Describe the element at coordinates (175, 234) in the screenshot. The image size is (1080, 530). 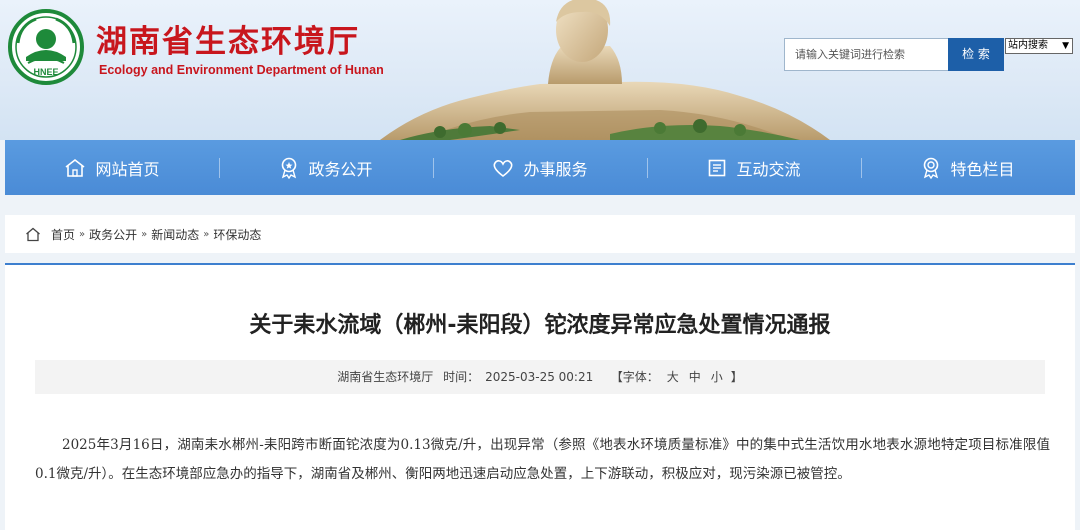
I see `breadcrumb-news: 新闻动态` at that location.